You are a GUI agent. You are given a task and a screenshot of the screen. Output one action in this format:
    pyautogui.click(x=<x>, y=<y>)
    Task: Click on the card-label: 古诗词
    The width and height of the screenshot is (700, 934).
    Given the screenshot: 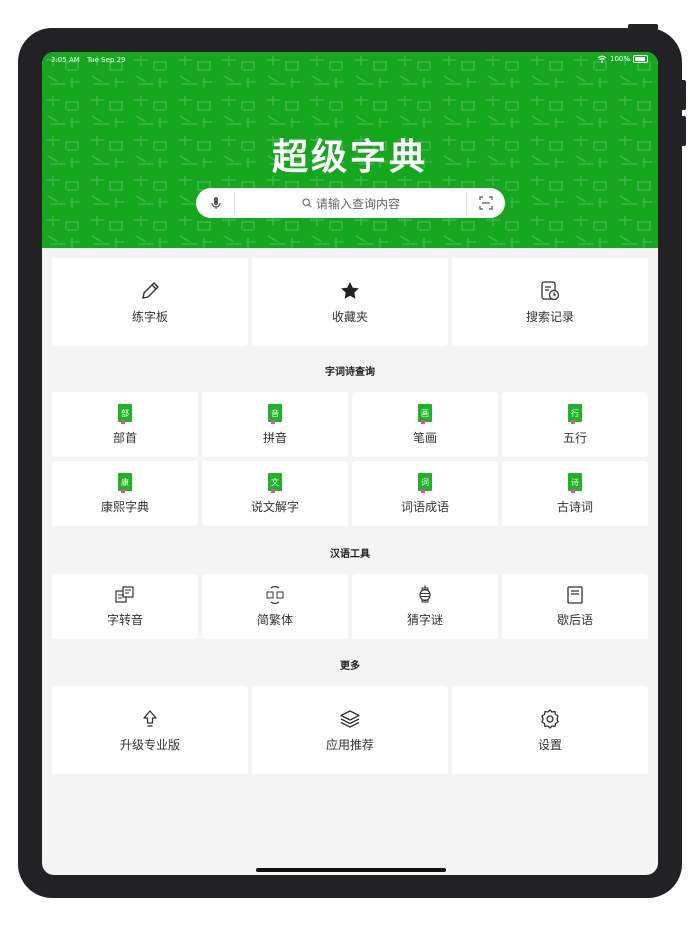 What is the action you would take?
    pyautogui.click(x=574, y=507)
    